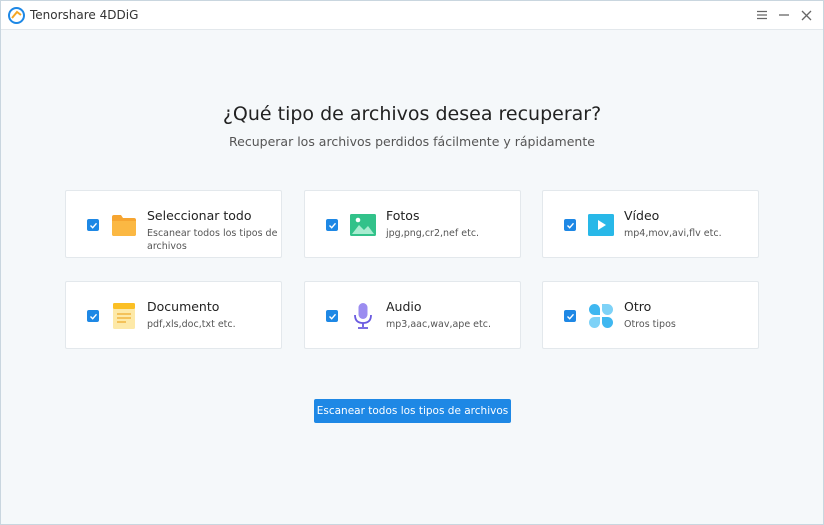  What do you see at coordinates (650, 324) in the screenshot?
I see `card-description: Otros tipos` at bounding box center [650, 324].